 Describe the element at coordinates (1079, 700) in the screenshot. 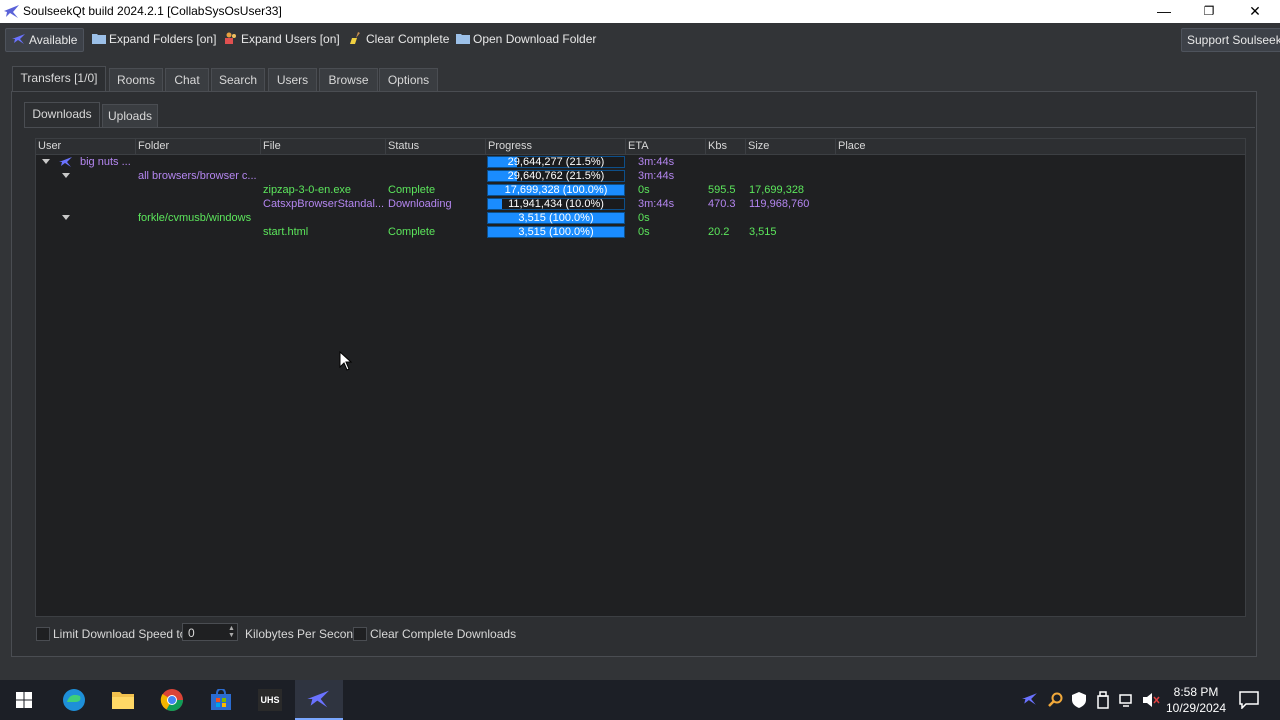

I see `shield-icon` at that location.